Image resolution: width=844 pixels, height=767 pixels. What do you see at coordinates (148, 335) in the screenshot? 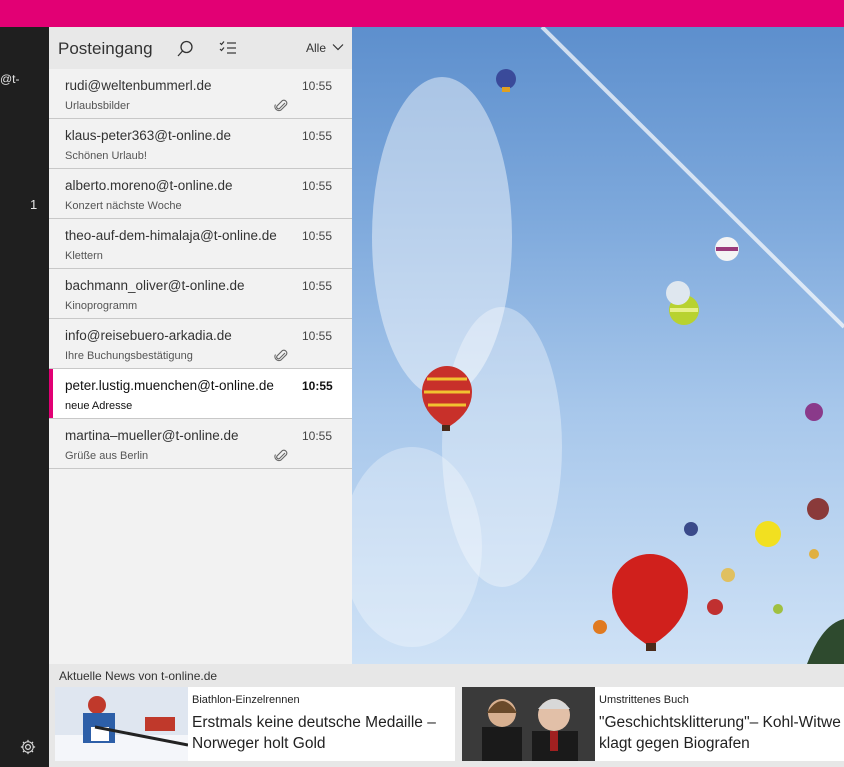
I see `mail-sender: info@reisebuero-arkadia.de` at bounding box center [148, 335].